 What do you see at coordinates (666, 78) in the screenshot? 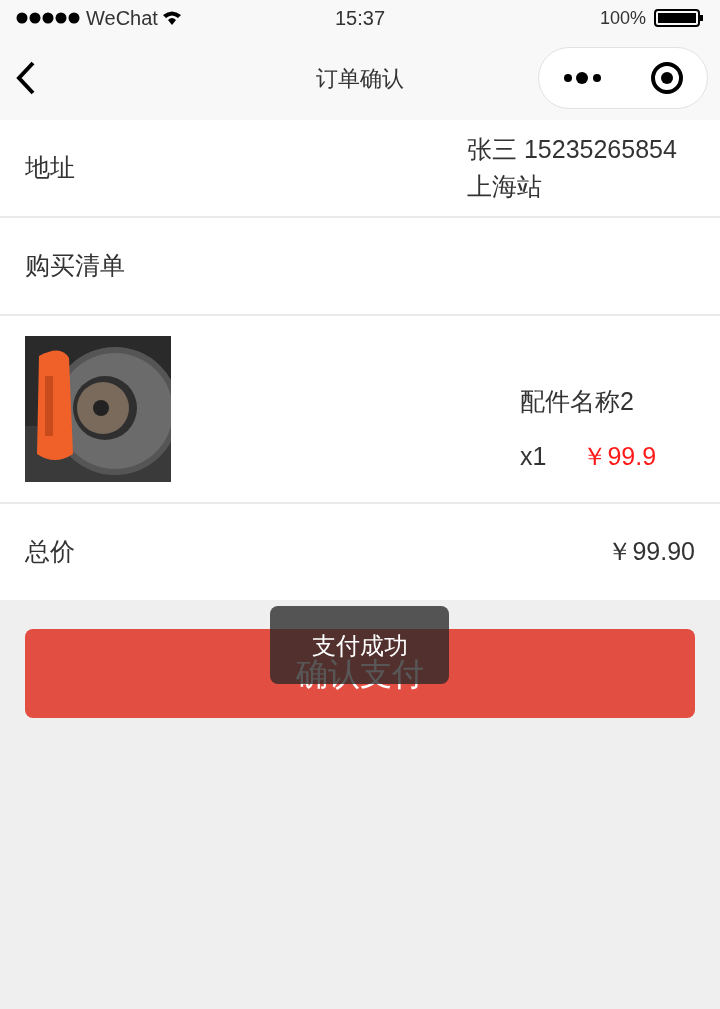
I see `close-icon` at bounding box center [666, 78].